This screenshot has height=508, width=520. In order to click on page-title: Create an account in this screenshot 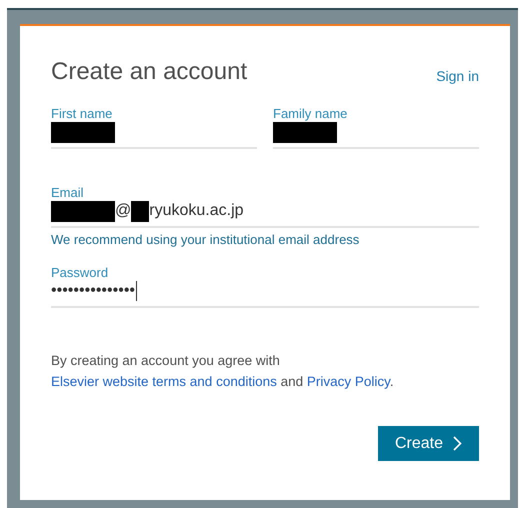, I will do `click(149, 72)`.